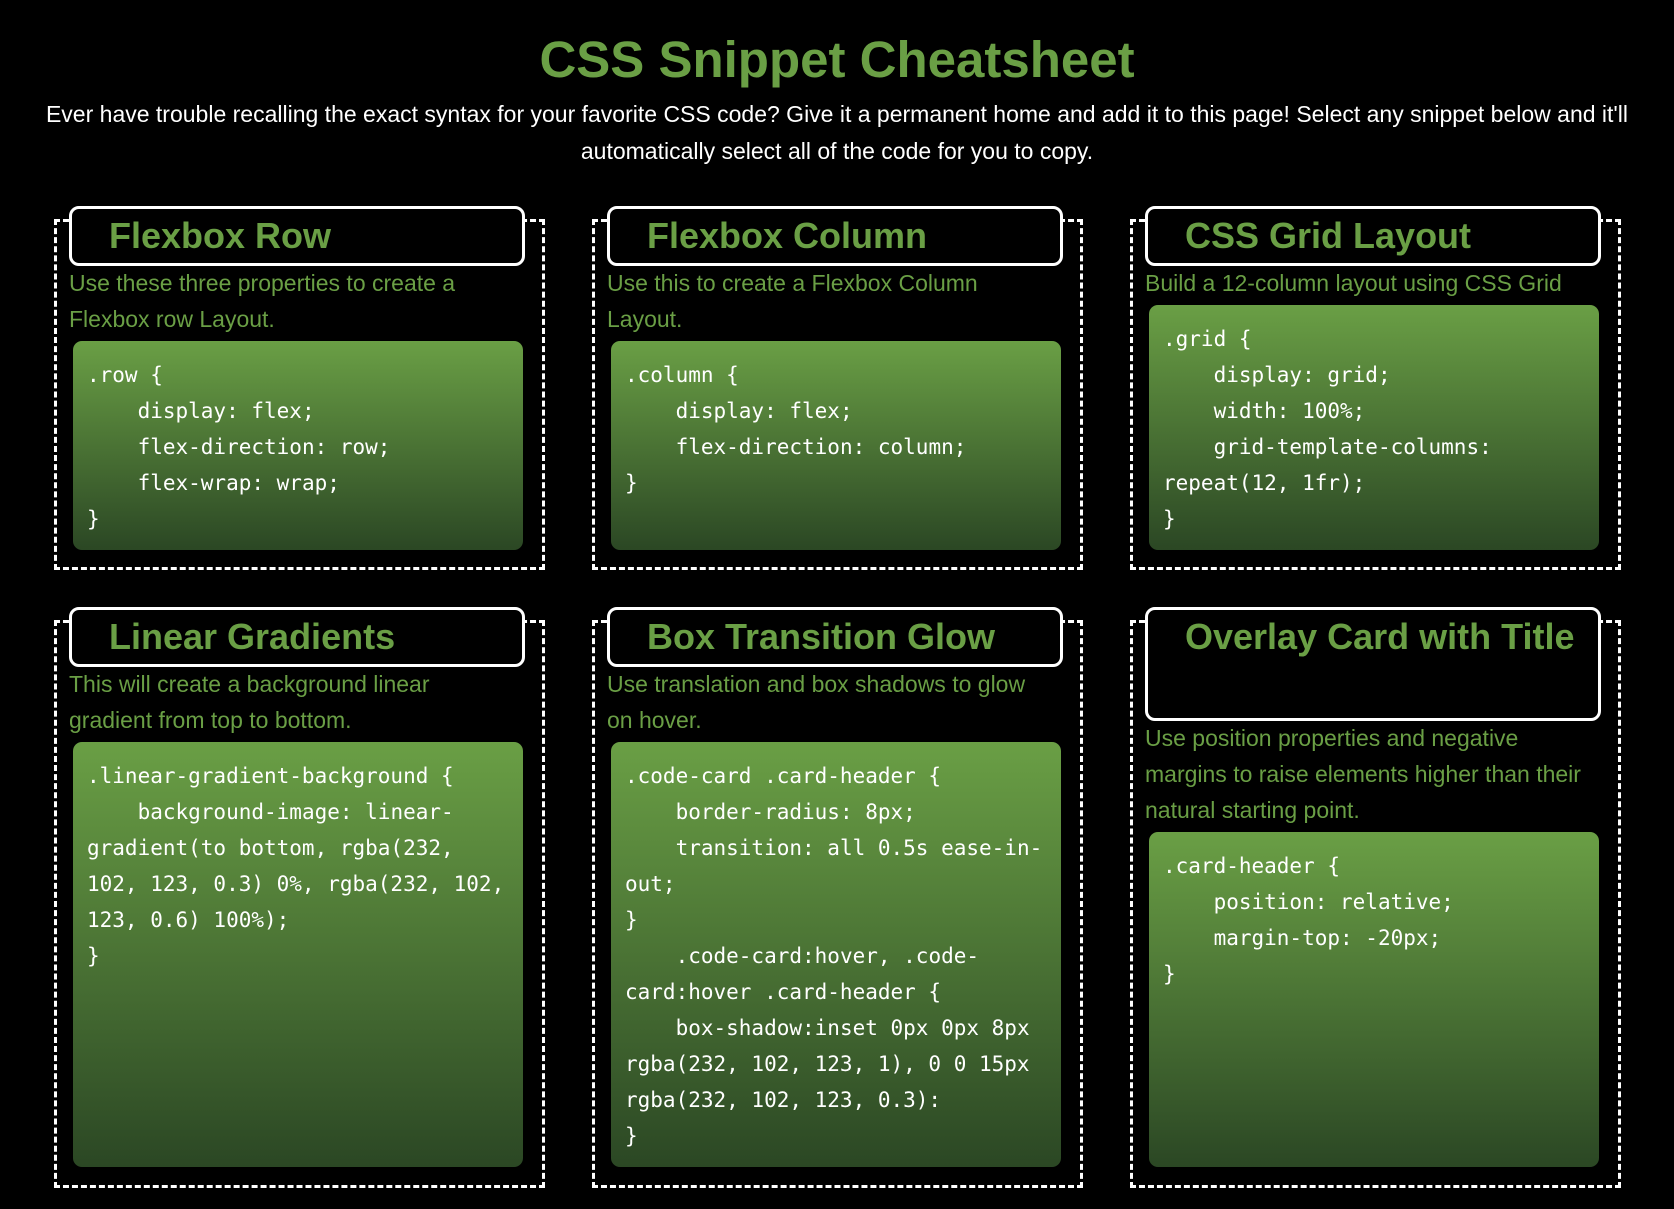 The image size is (1674, 1209). Describe the element at coordinates (1380, 636) in the screenshot. I see `card-title: Overlay Card with Title` at that location.